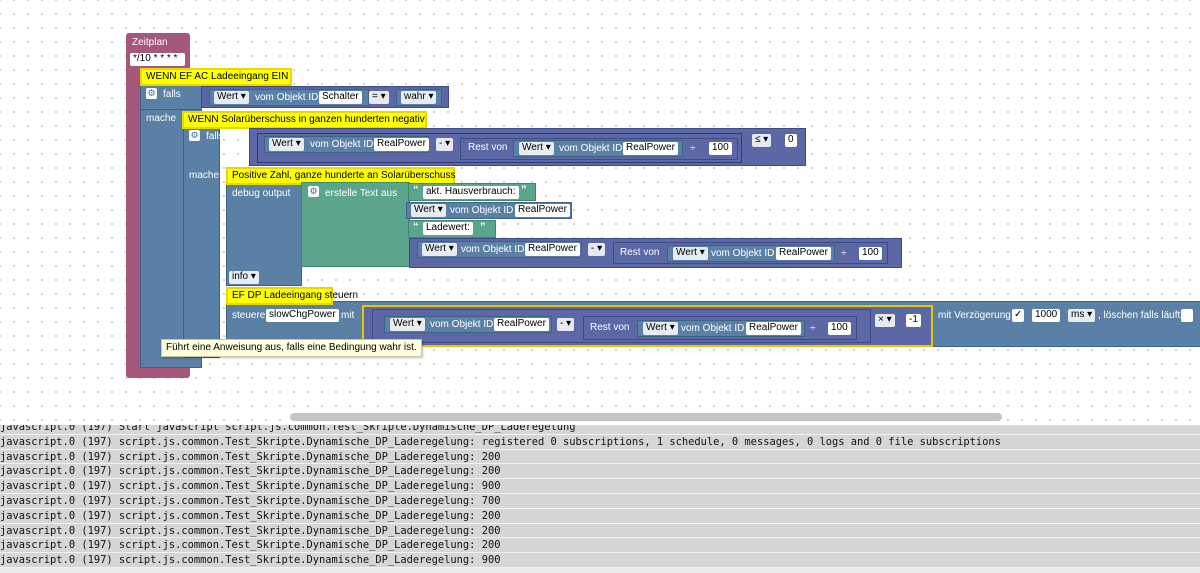  What do you see at coordinates (302, 315) in the screenshot?
I see `control-object-field: slowChgPower` at bounding box center [302, 315].